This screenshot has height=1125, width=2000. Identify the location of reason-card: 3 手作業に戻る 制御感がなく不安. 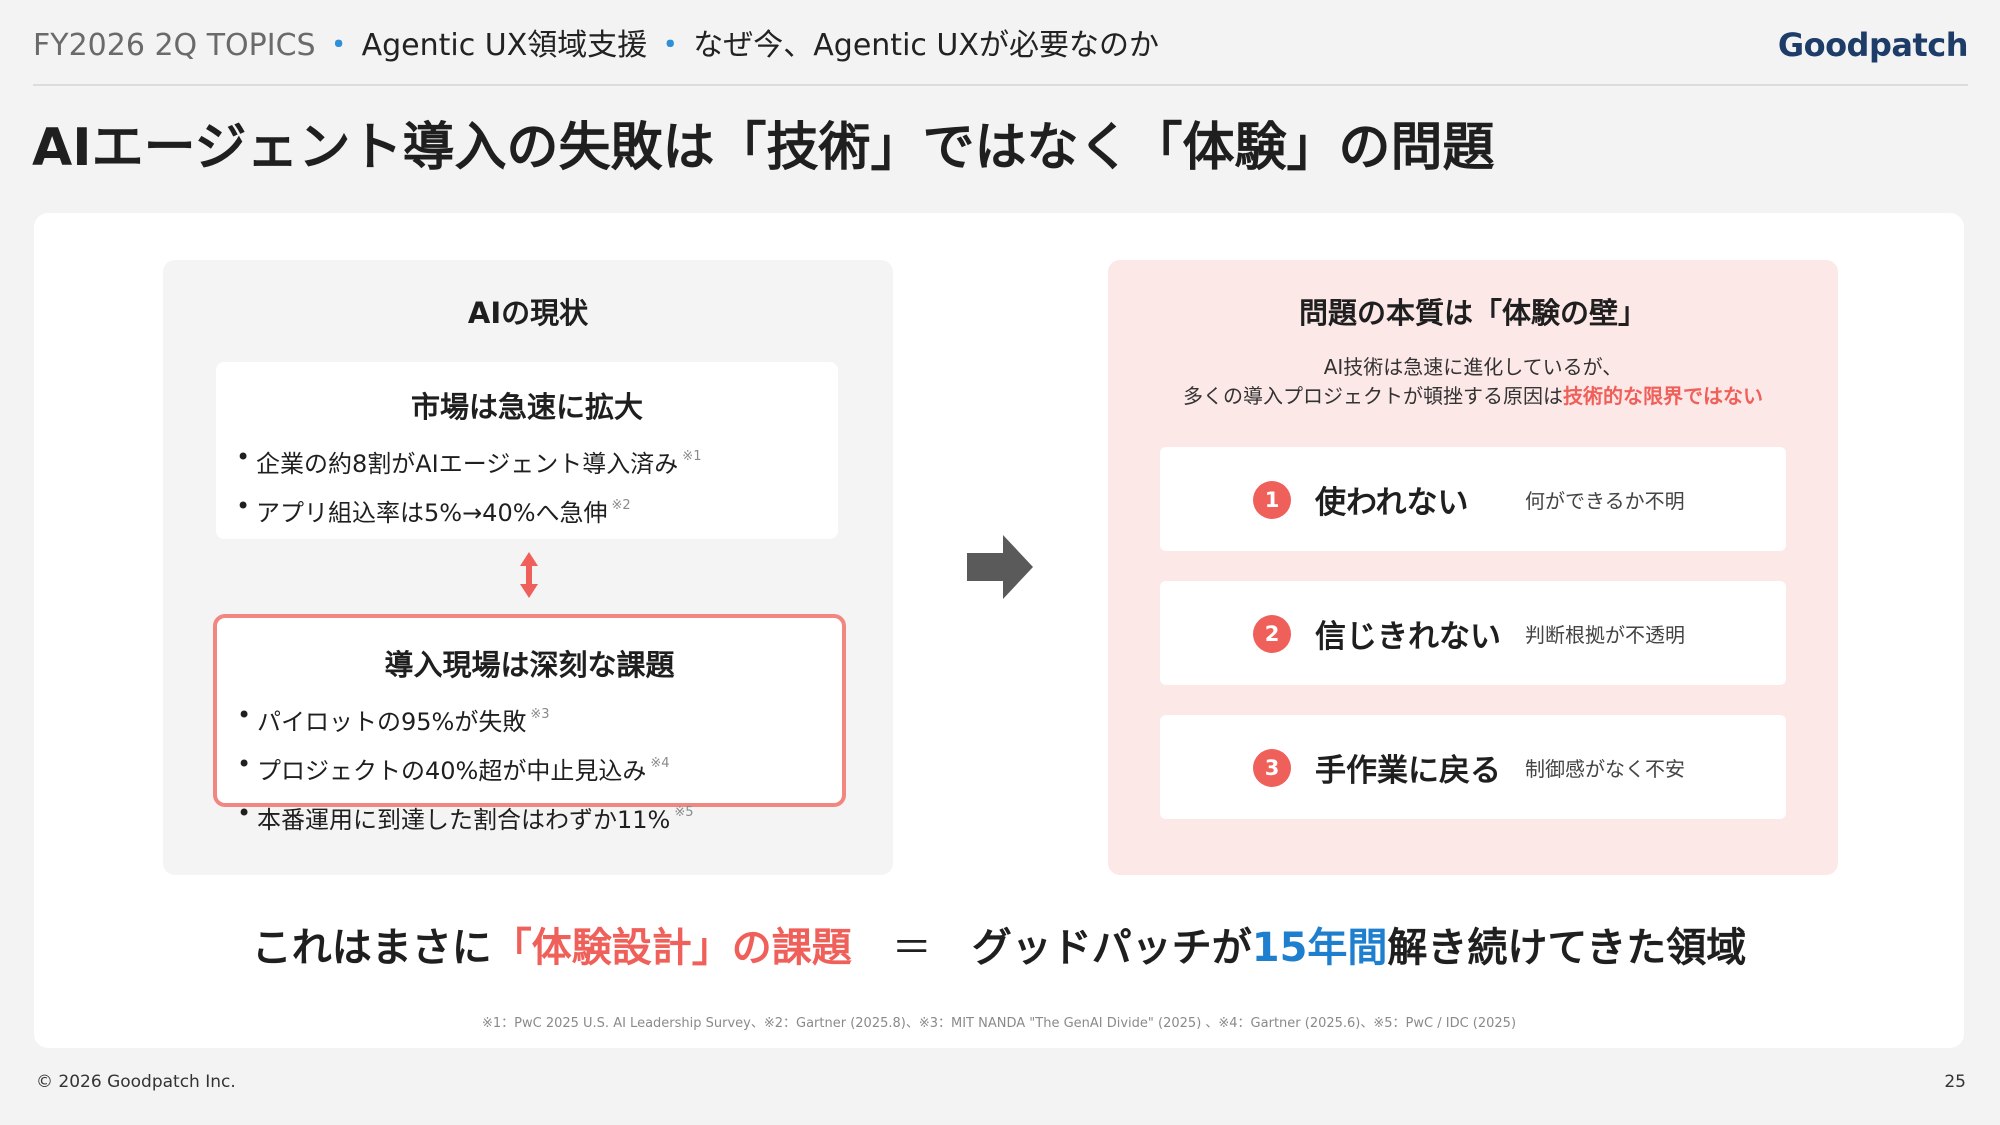
(1473, 767).